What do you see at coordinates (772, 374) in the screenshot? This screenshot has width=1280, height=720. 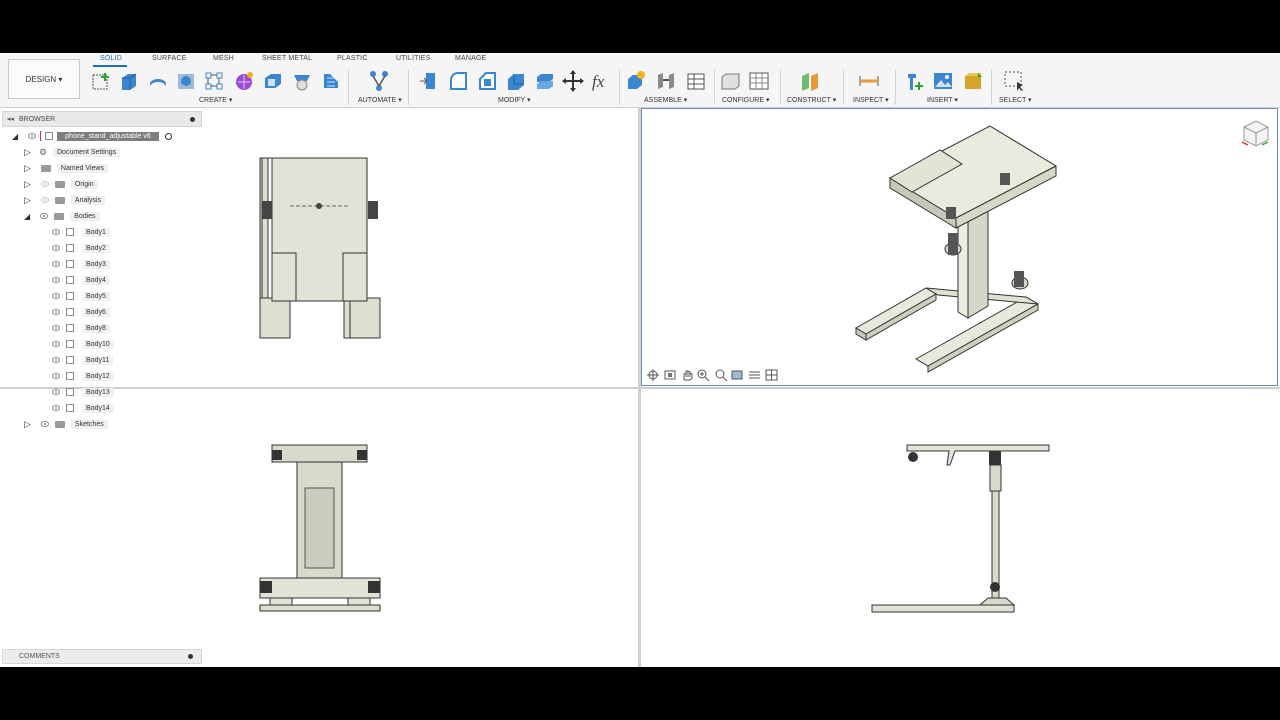 I see `viewports-icon` at bounding box center [772, 374].